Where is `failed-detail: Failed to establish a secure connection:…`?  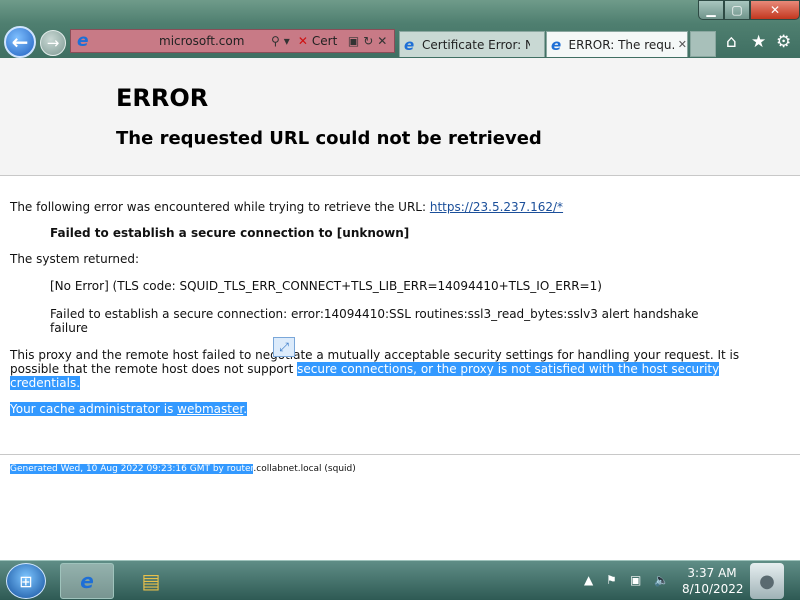 failed-detail: Failed to establish a secure connection:… is located at coordinates (374, 321).